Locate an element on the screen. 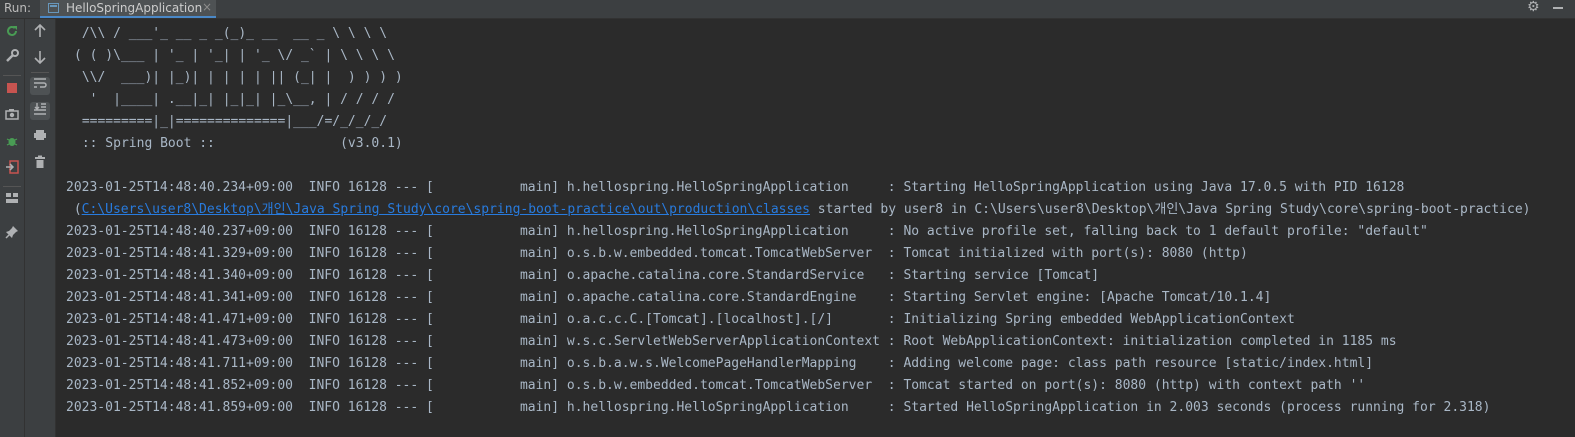  classpath-prefix: ( is located at coordinates (74, 209).